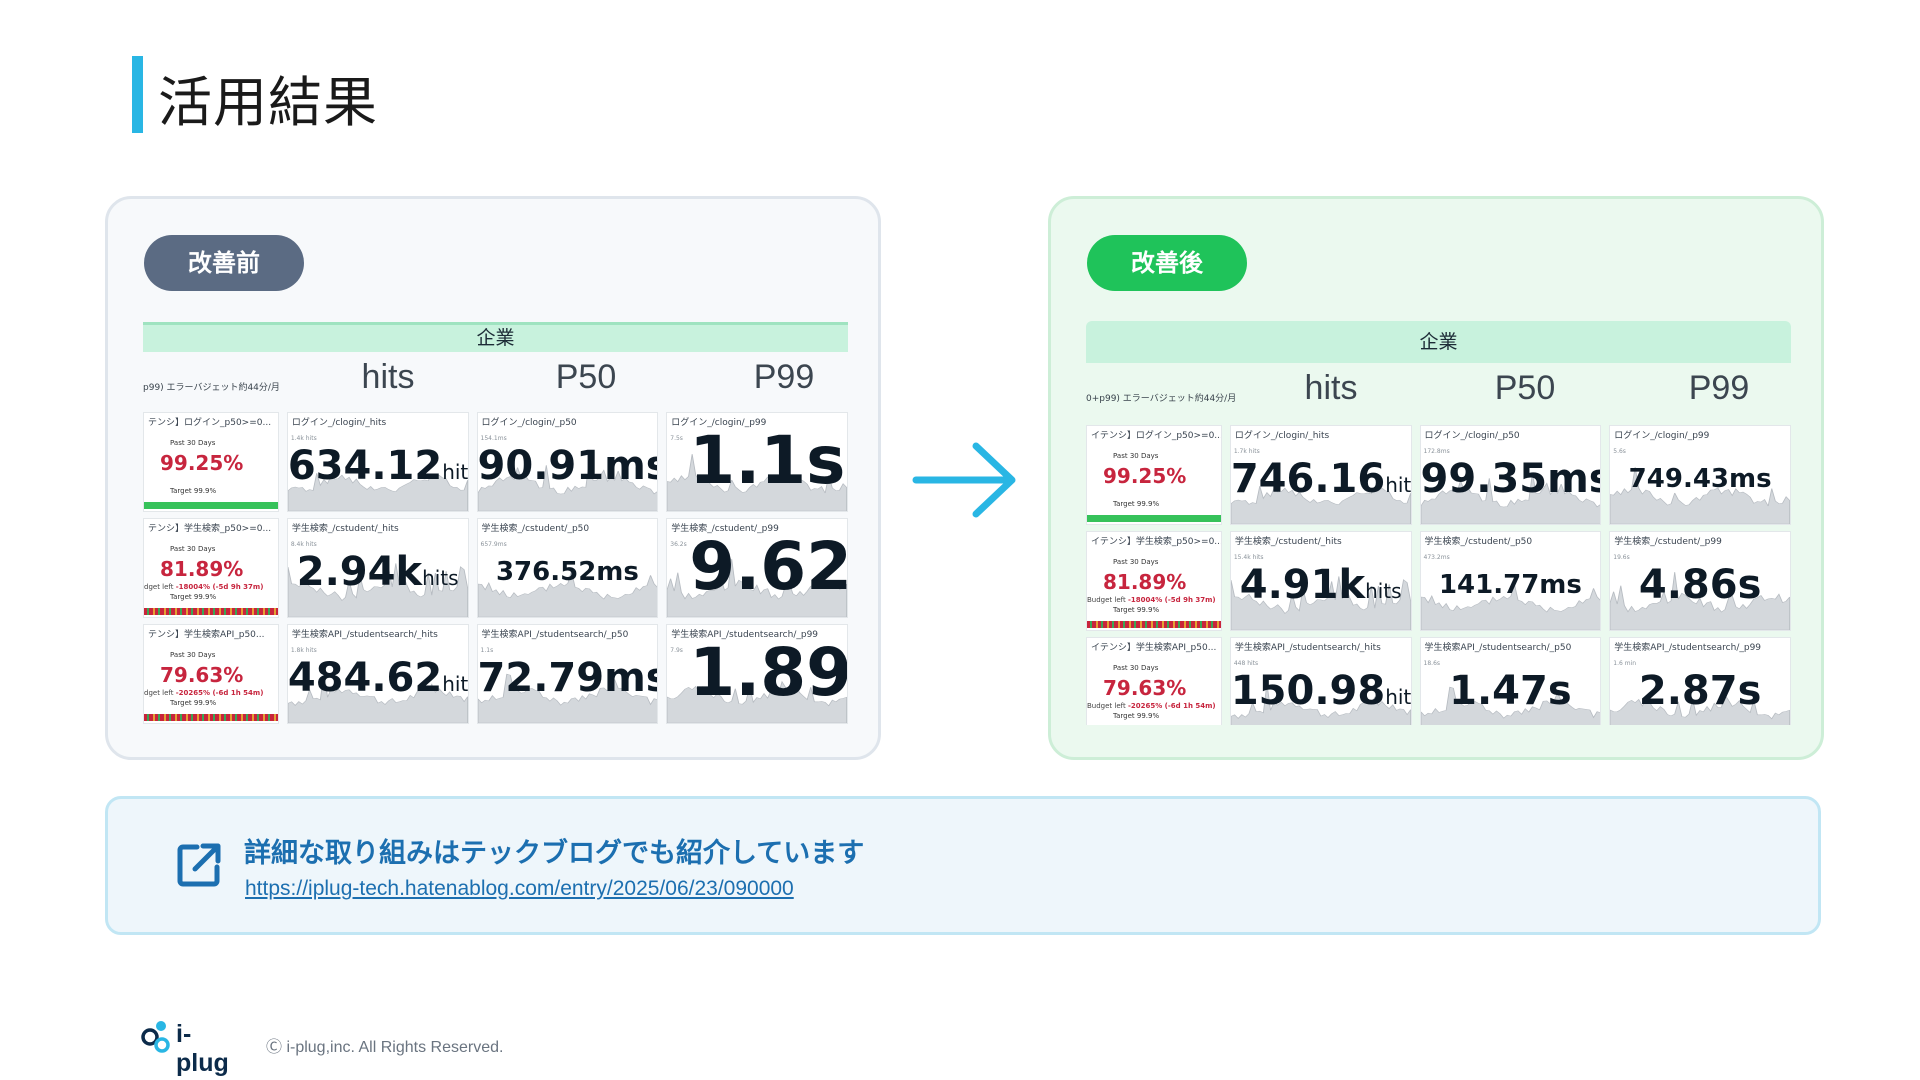 This screenshot has width=1920, height=1080. Describe the element at coordinates (378, 575) in the screenshot. I see `metric-value: 2.94khits` at that location.